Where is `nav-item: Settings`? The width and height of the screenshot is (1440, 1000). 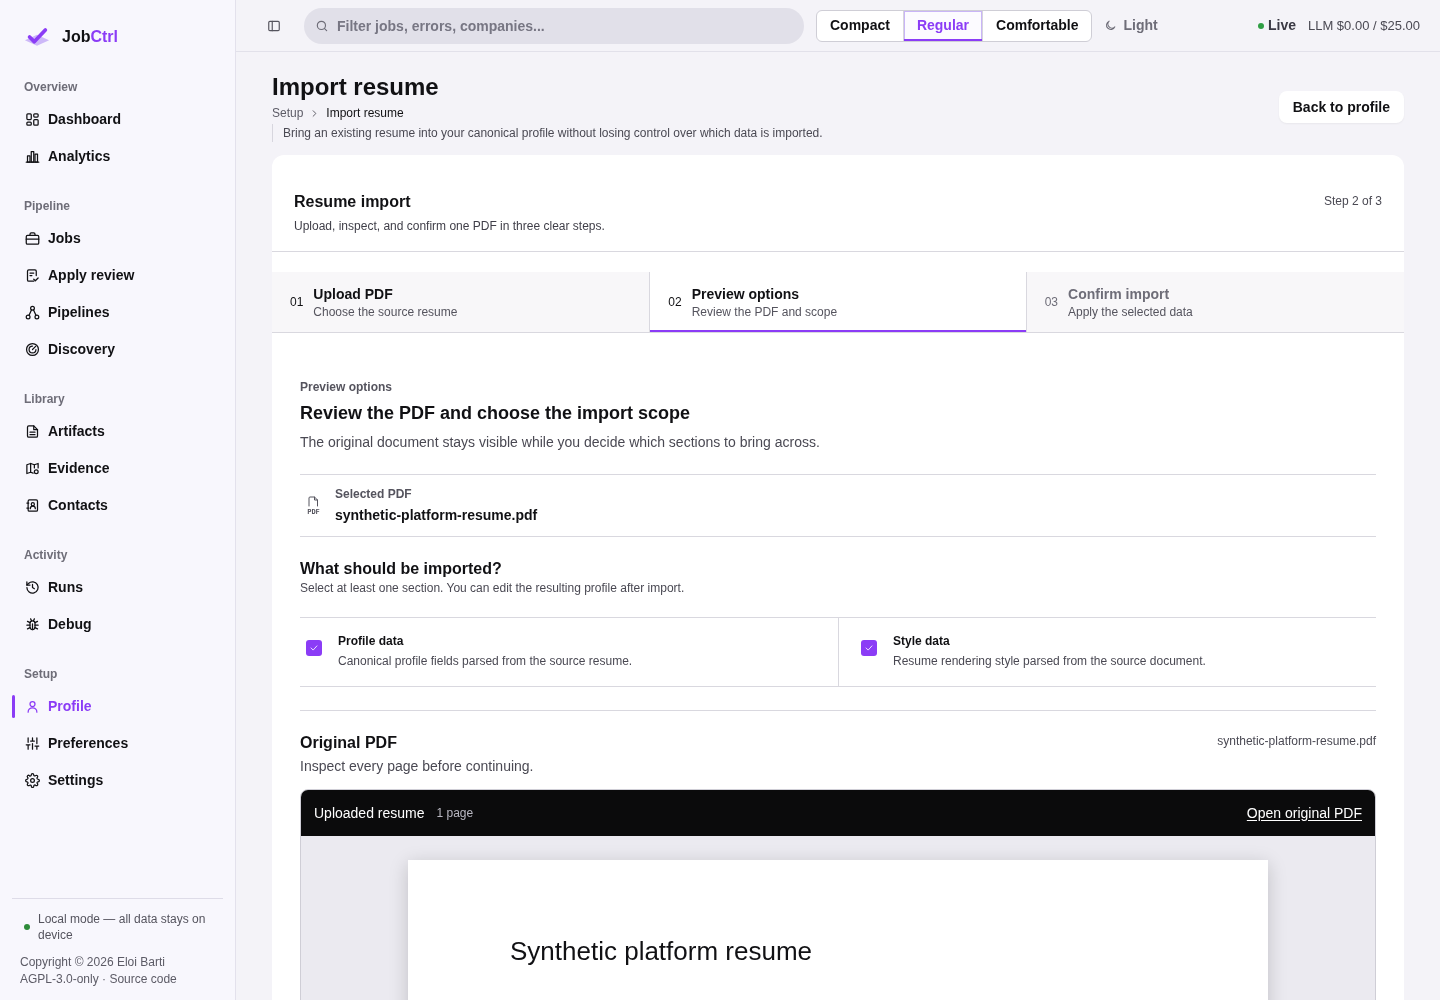 nav-item: Settings is located at coordinates (117, 780).